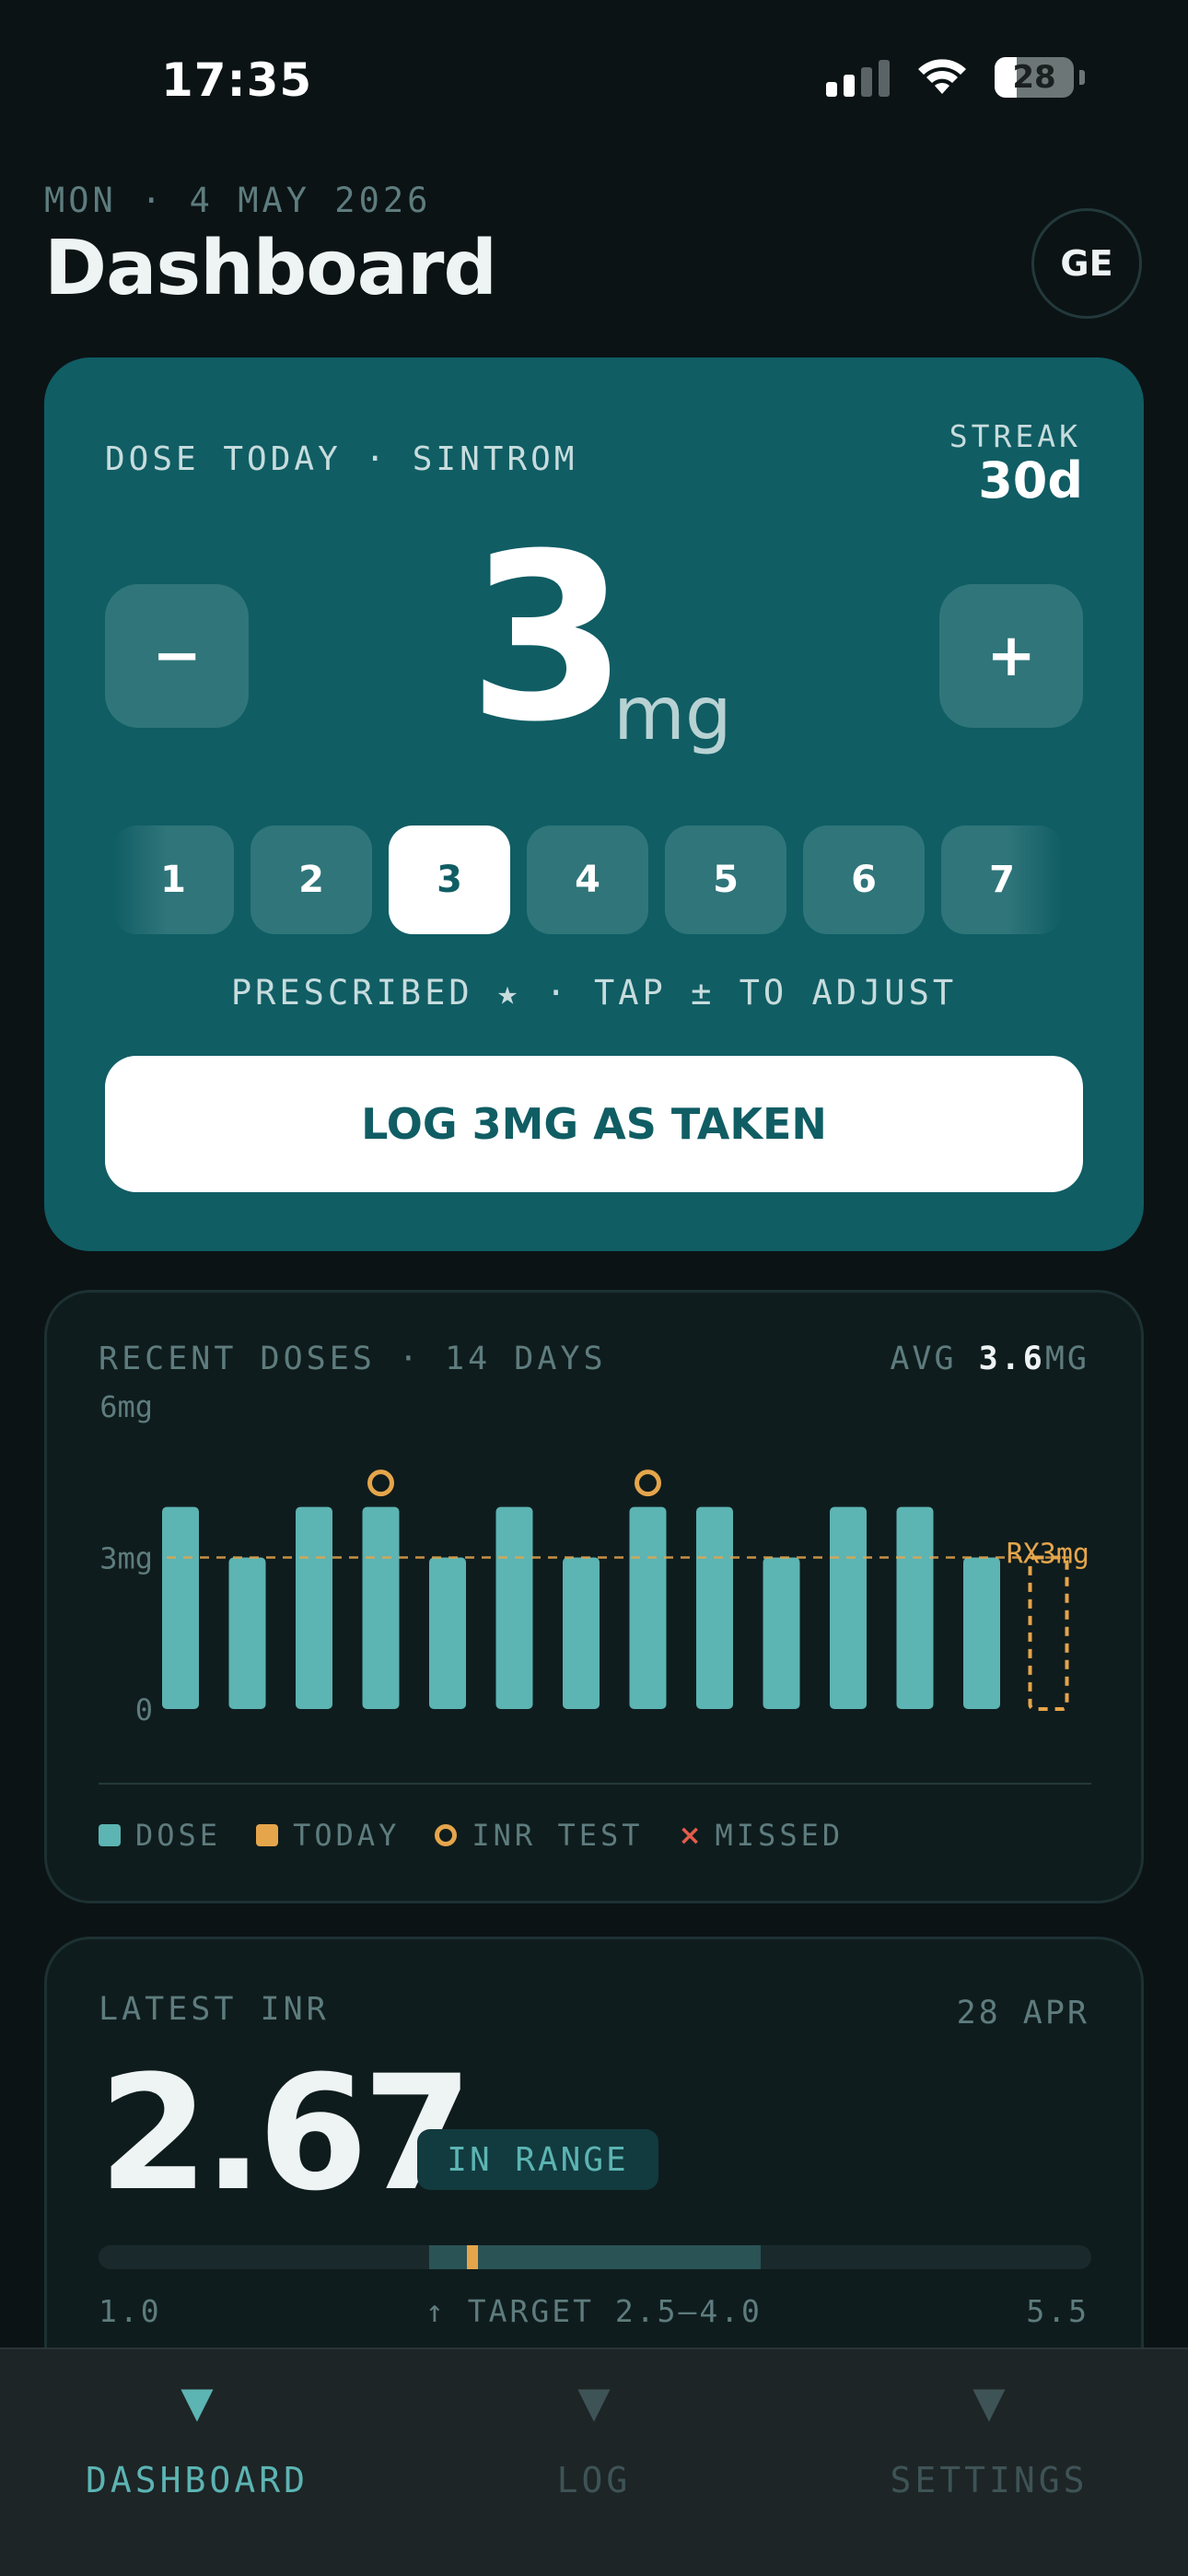 The image size is (1188, 2576). I want to click on y-tick-label: 6mg, so click(126, 1406).